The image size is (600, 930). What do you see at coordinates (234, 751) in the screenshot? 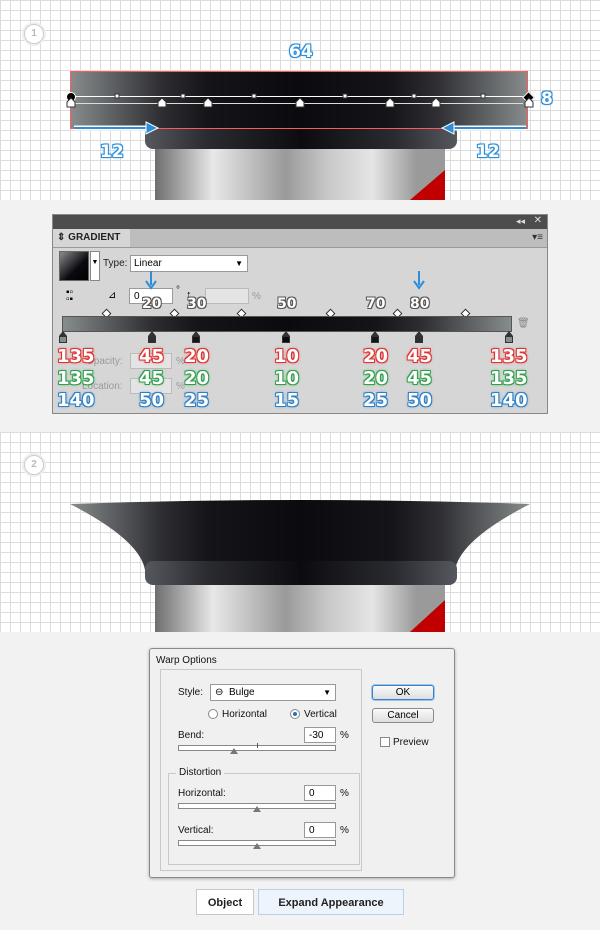
I see `bend-slider-thumb` at bounding box center [234, 751].